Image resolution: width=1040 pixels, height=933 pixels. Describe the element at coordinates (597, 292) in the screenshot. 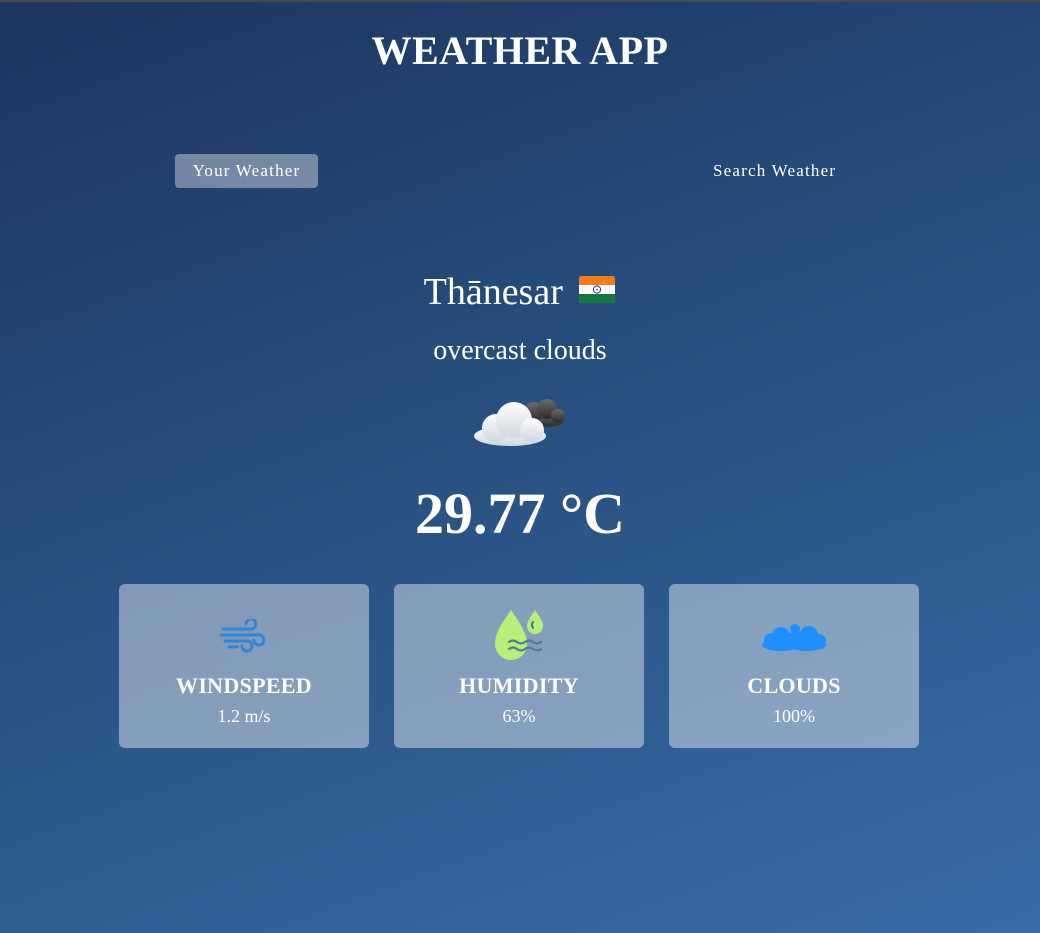

I see `india-flag-icon` at that location.